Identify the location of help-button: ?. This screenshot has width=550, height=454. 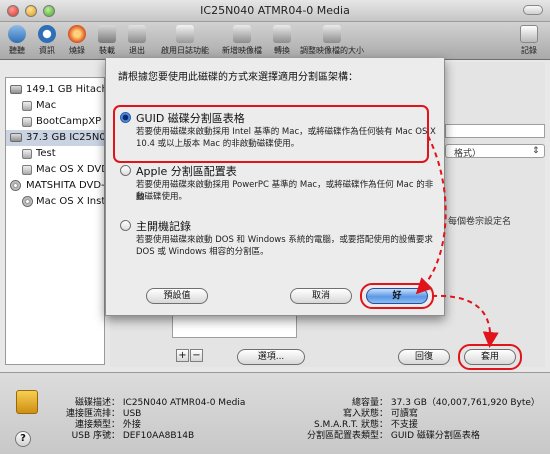
(23, 439).